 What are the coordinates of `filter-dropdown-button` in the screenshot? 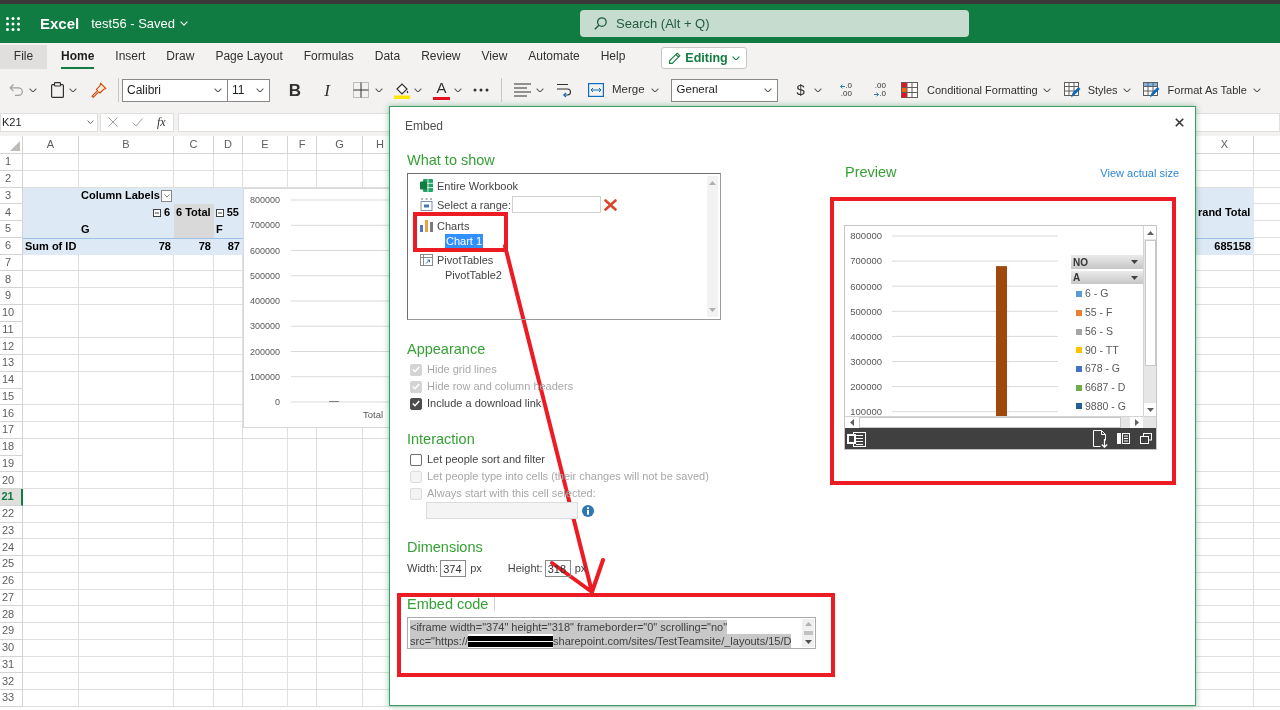 It's located at (166, 195).